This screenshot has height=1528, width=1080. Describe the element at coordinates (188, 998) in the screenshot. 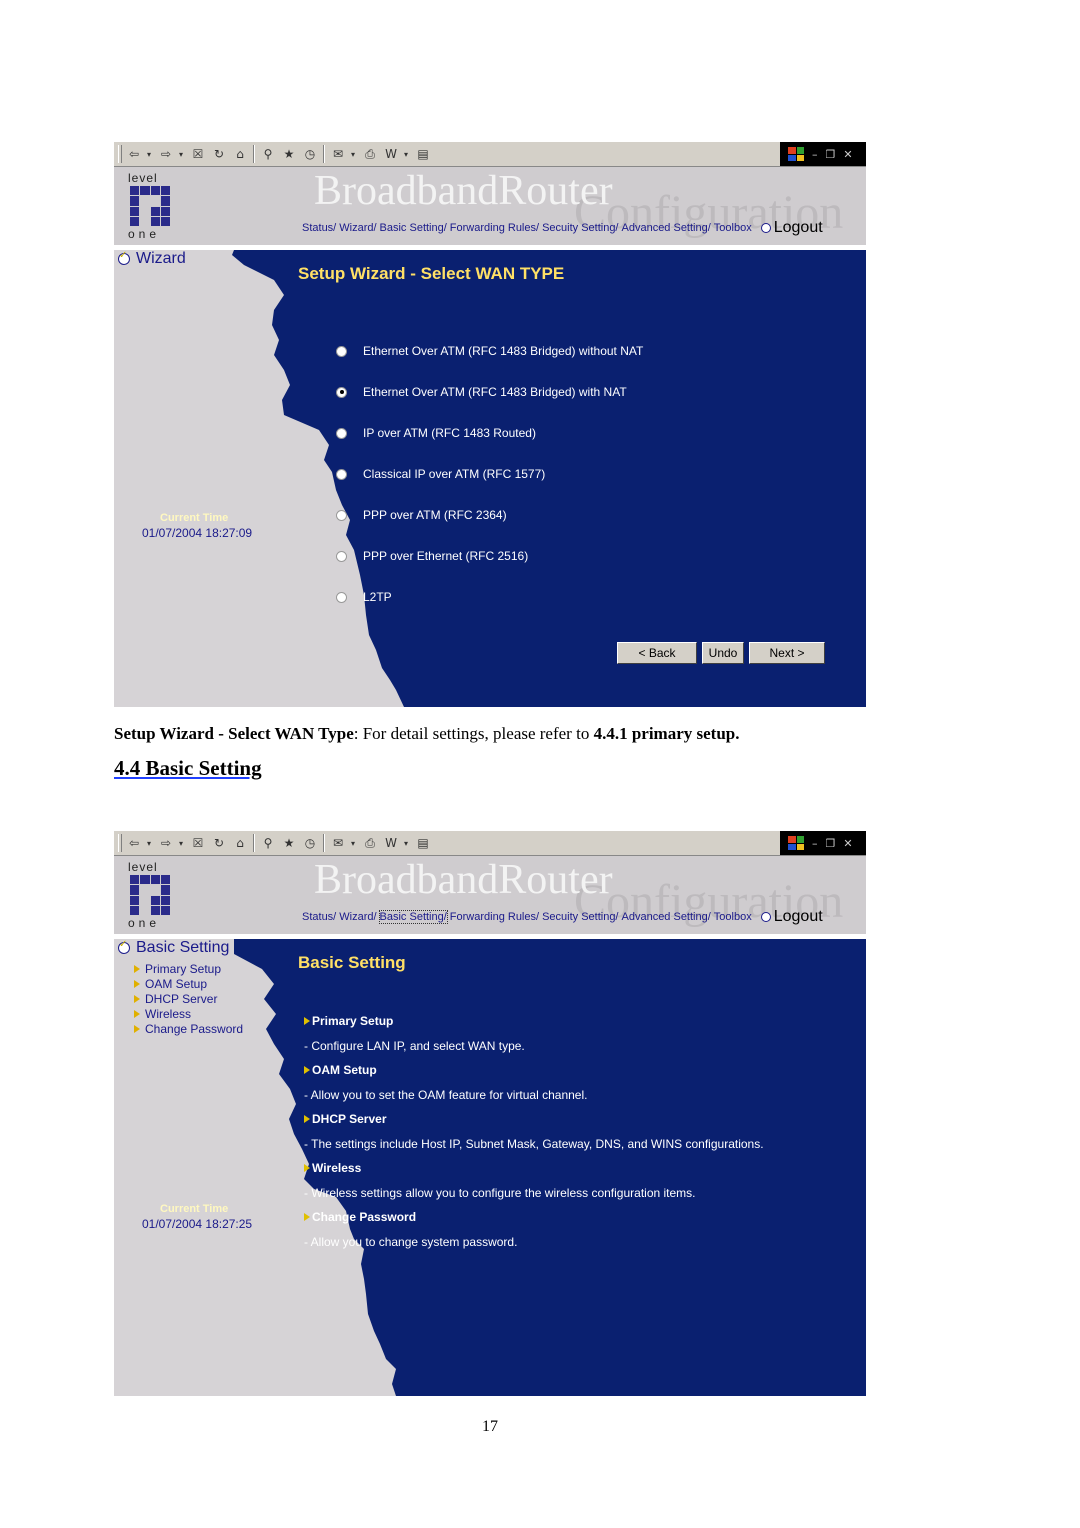

I see `sidebar-item-dhcp-server: DHCP Server` at that location.